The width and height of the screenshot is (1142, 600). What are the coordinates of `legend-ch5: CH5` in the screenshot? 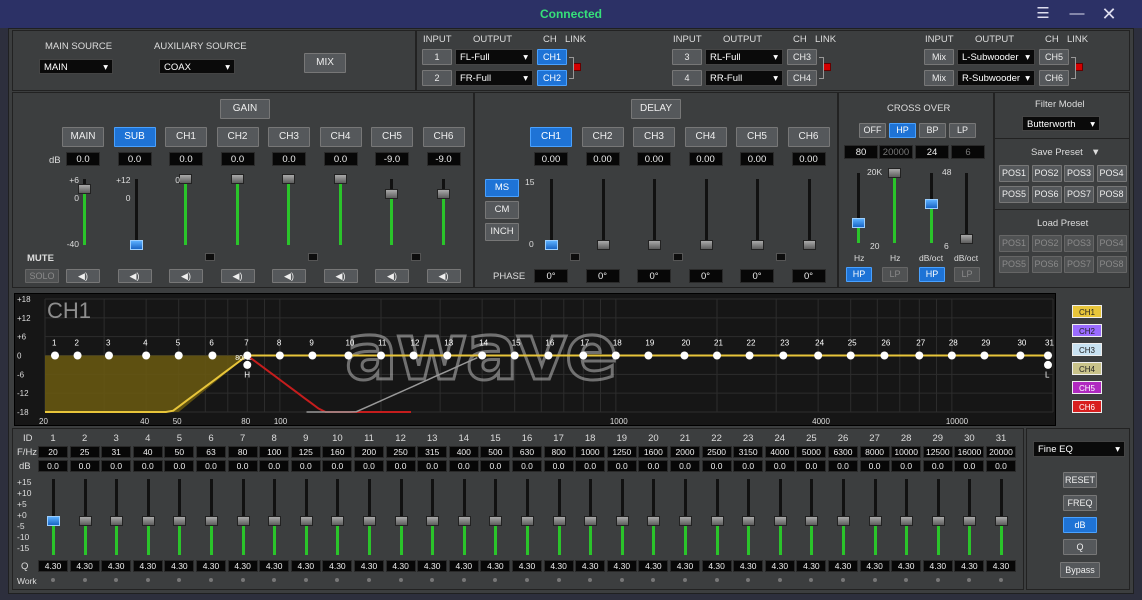 It's located at (1087, 387).